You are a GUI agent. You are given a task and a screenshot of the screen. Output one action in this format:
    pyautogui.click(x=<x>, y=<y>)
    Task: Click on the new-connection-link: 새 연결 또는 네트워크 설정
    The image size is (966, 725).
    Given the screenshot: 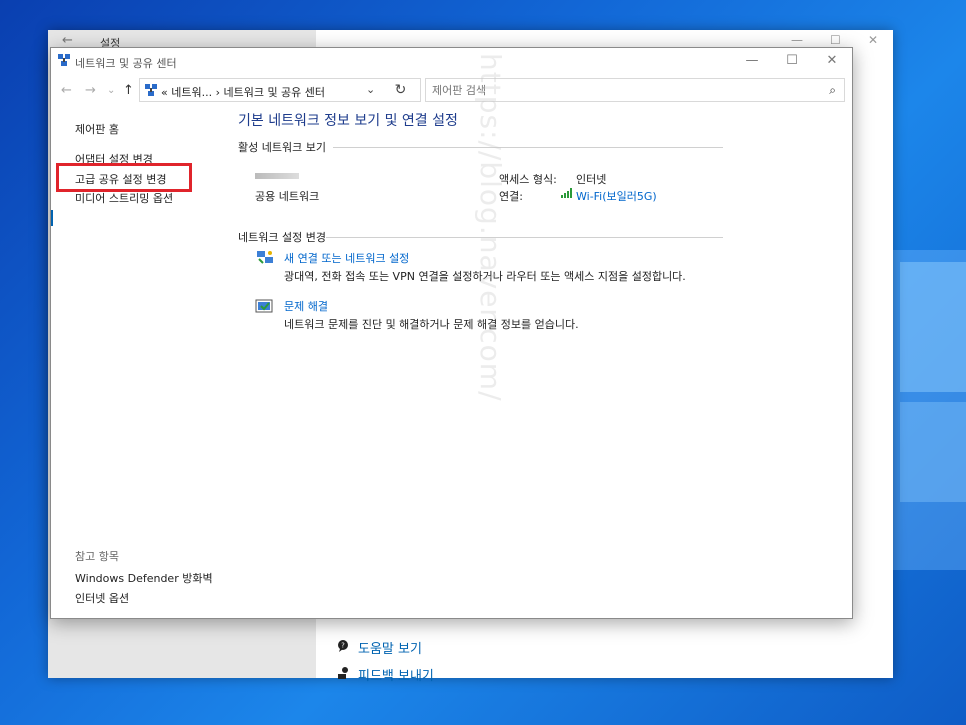 What is the action you would take?
    pyautogui.click(x=346, y=258)
    